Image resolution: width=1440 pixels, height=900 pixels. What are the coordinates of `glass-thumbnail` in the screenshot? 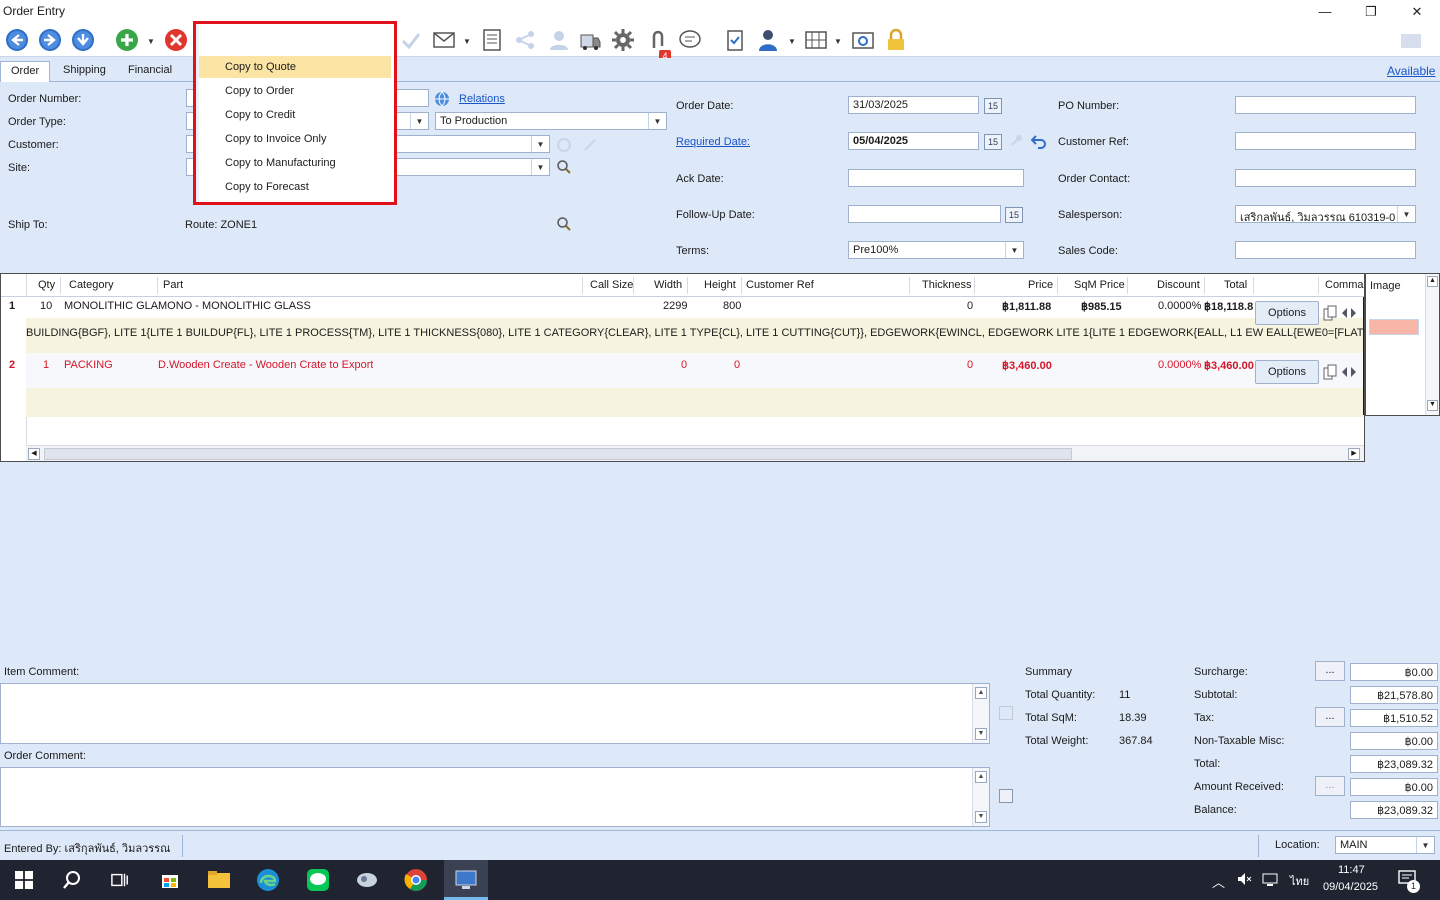 It's located at (1394, 327).